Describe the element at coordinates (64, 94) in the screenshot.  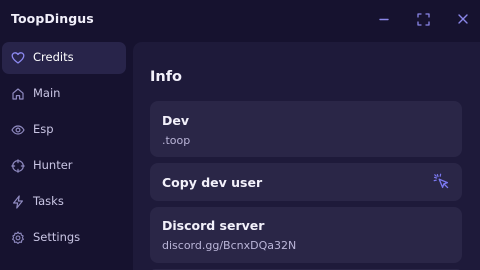
I see `sidebar-item-main: Main` at that location.